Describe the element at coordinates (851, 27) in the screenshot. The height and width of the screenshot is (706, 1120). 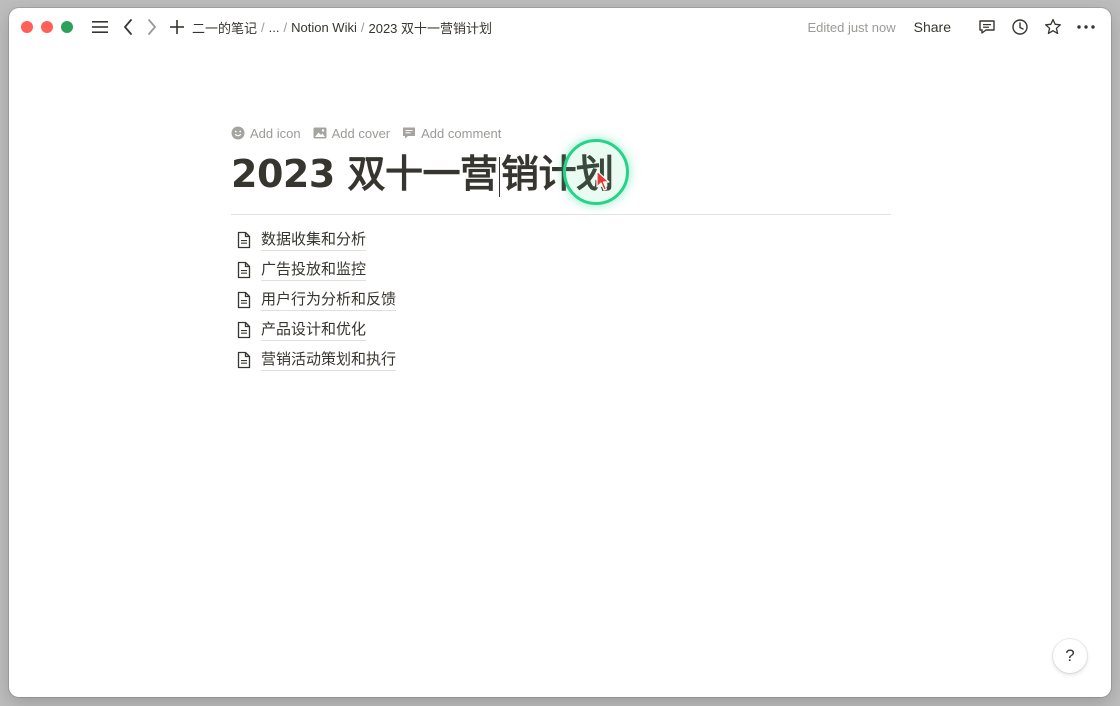
I see `edited-status: Edited just now` at that location.